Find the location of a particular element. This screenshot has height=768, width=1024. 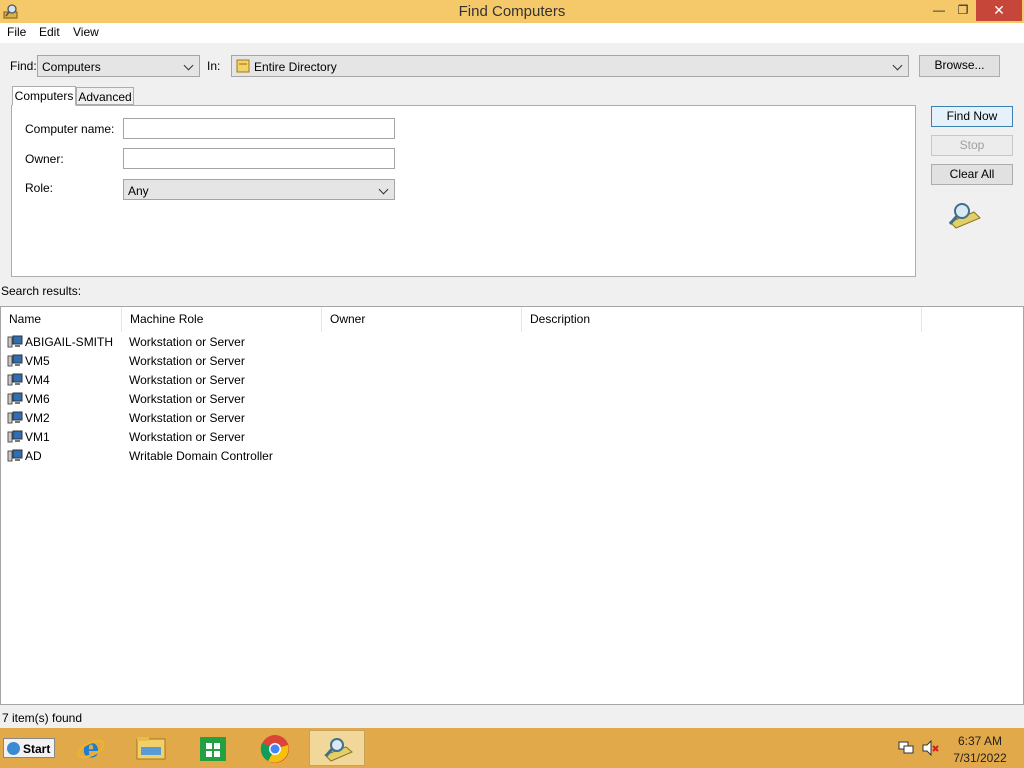

computer-name-cell: VM2 is located at coordinates (37, 418).